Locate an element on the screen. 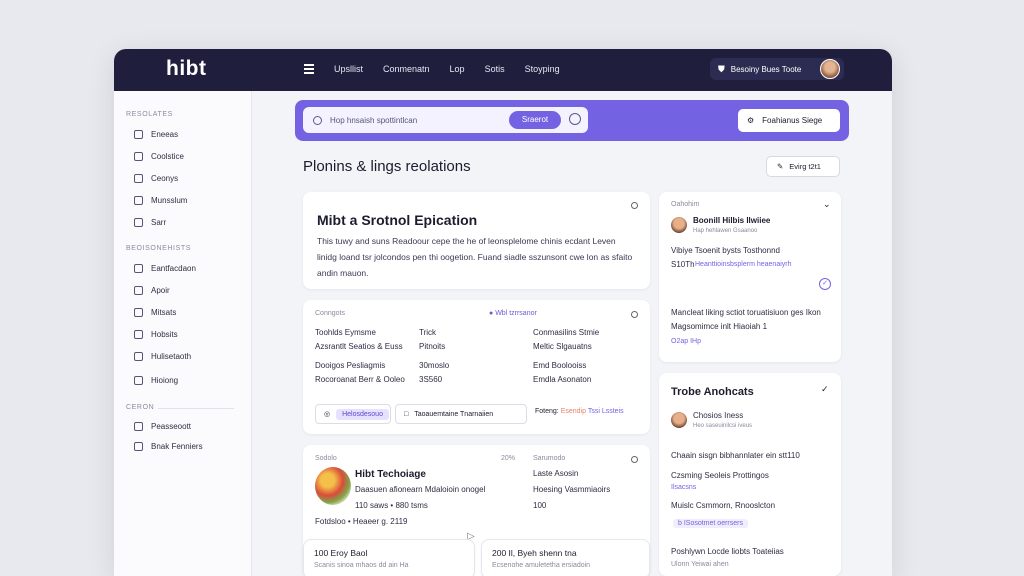 The image size is (1024, 576). sub-recipe-text: Ecsenohe amuletetha ersiadoin is located at coordinates (541, 565).